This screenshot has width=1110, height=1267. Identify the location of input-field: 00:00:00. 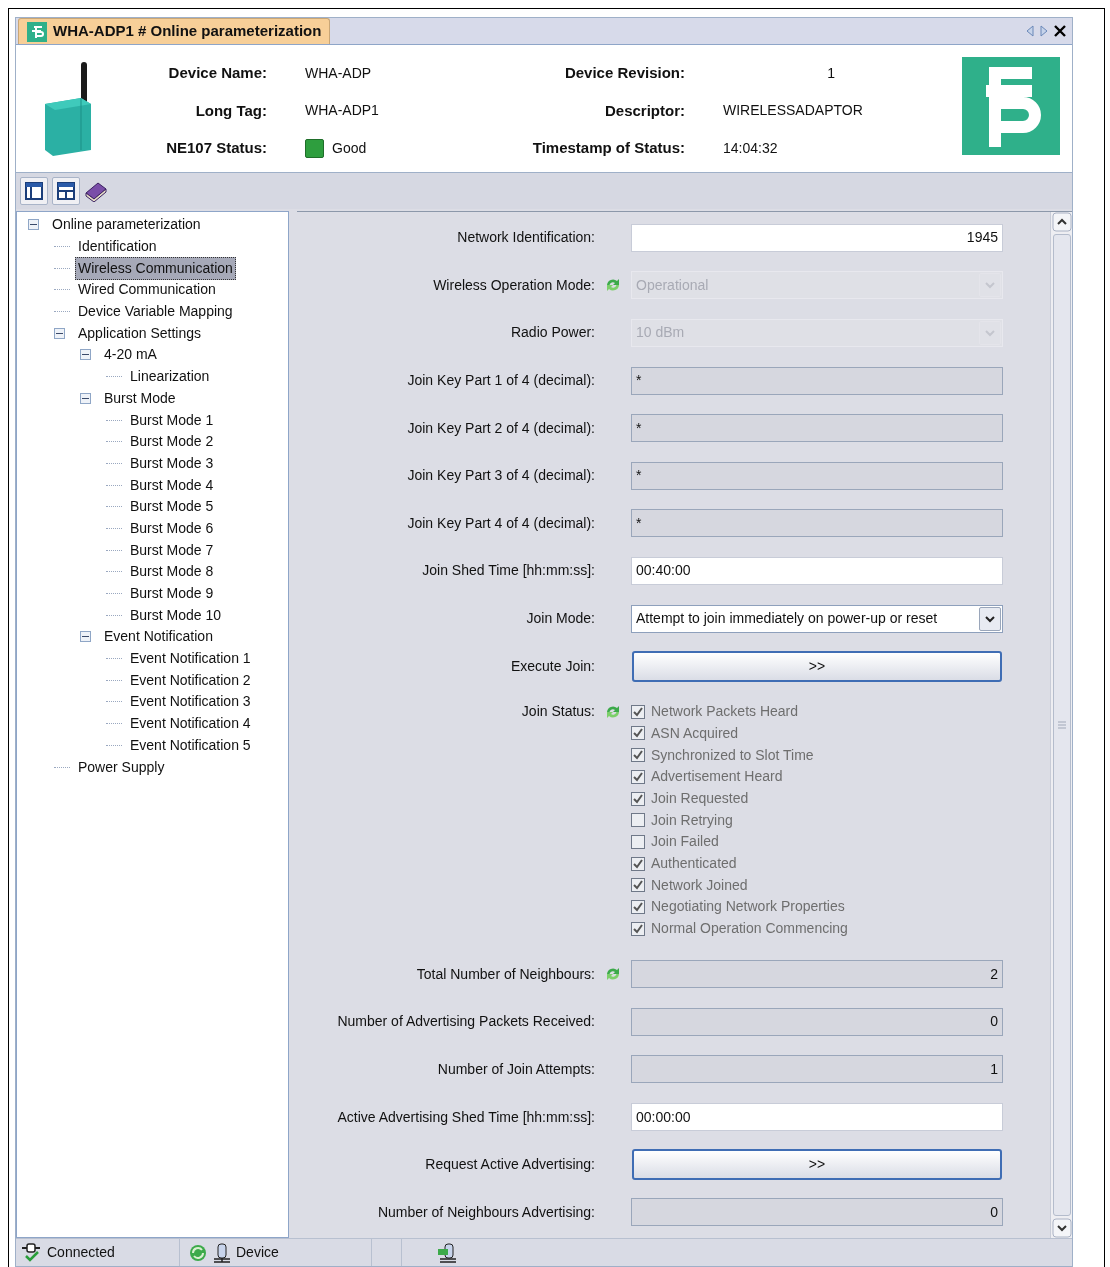
(817, 1117).